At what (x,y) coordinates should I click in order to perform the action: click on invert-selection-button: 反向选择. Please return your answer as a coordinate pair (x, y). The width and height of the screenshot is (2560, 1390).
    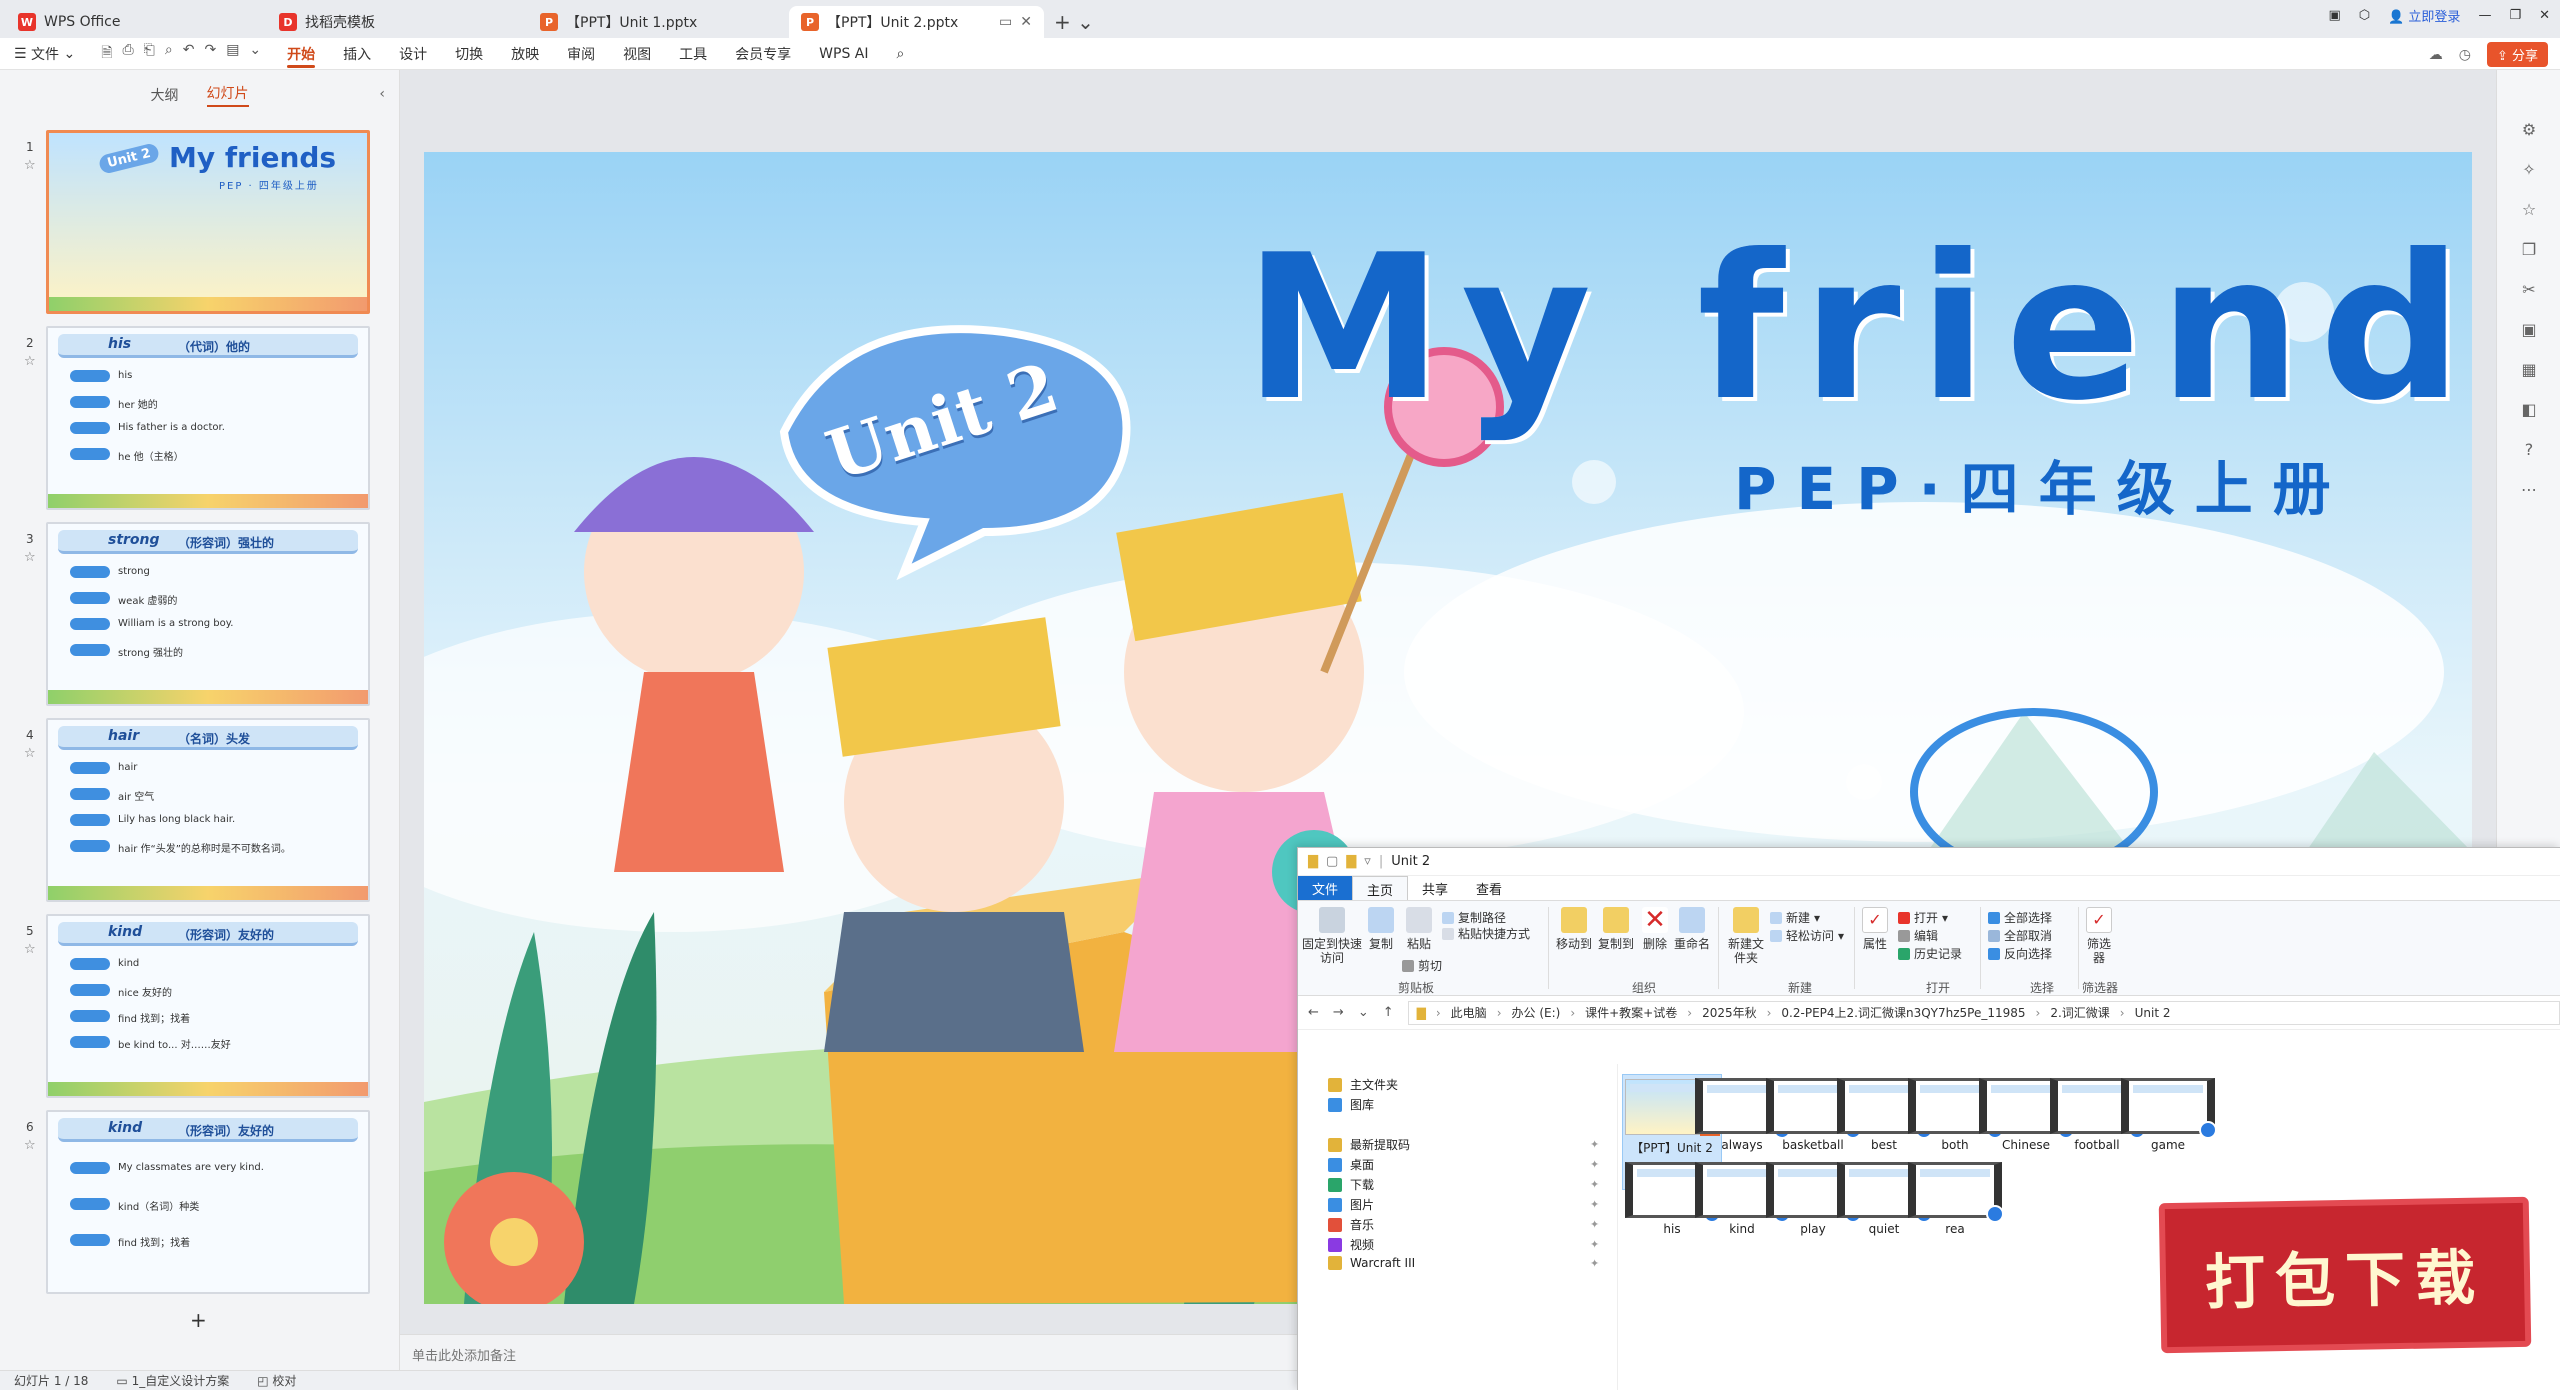
    Looking at the image, I should click on (2020, 953).